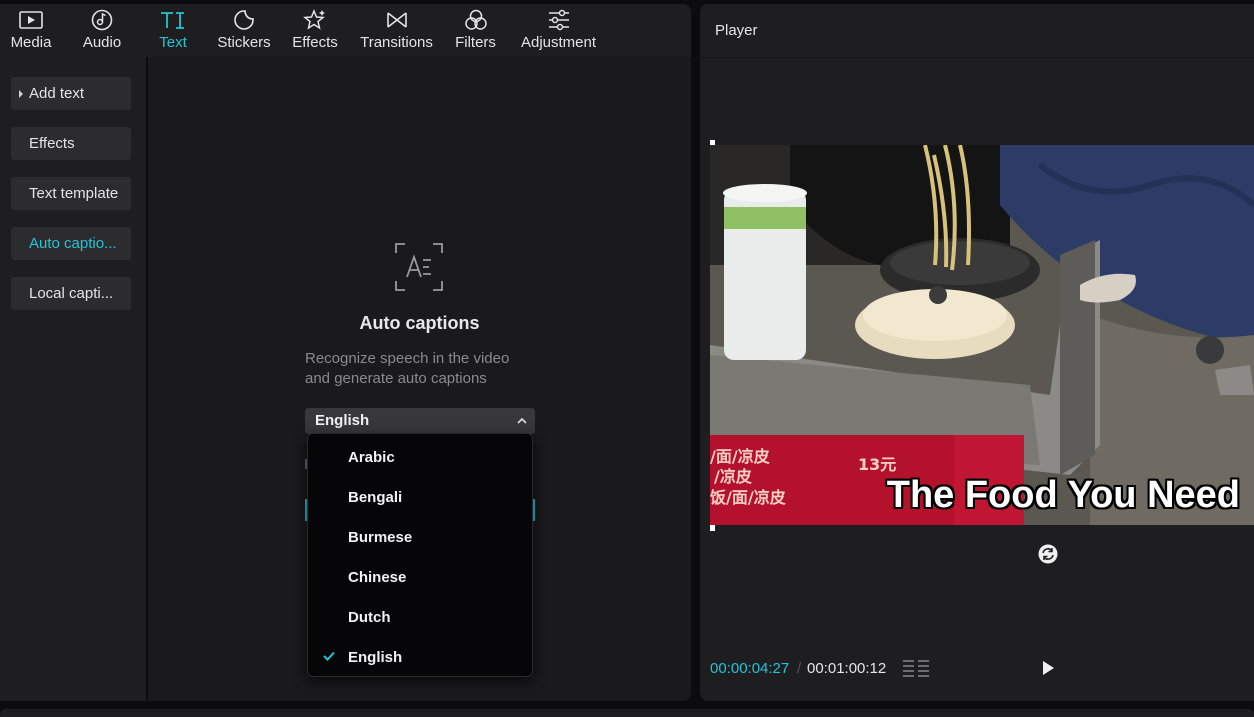 This screenshot has height=717, width=1254. I want to click on tab-audio: Audio, so click(102, 30).